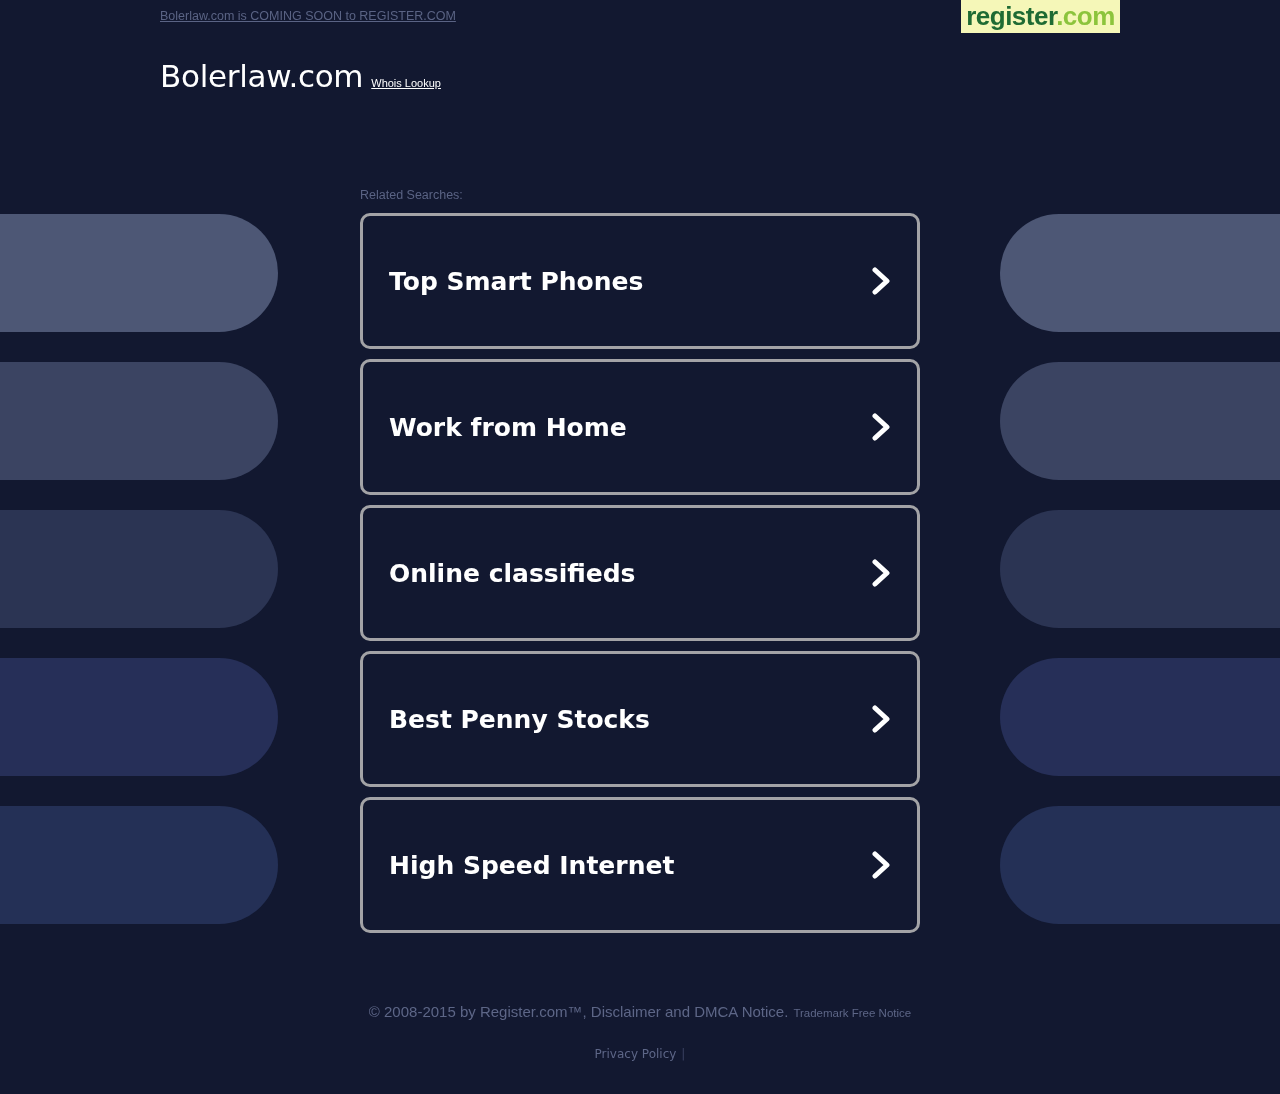 The height and width of the screenshot is (1094, 1280). Describe the element at coordinates (262, 76) in the screenshot. I see `domain-title: Bolerlaw.com` at that location.